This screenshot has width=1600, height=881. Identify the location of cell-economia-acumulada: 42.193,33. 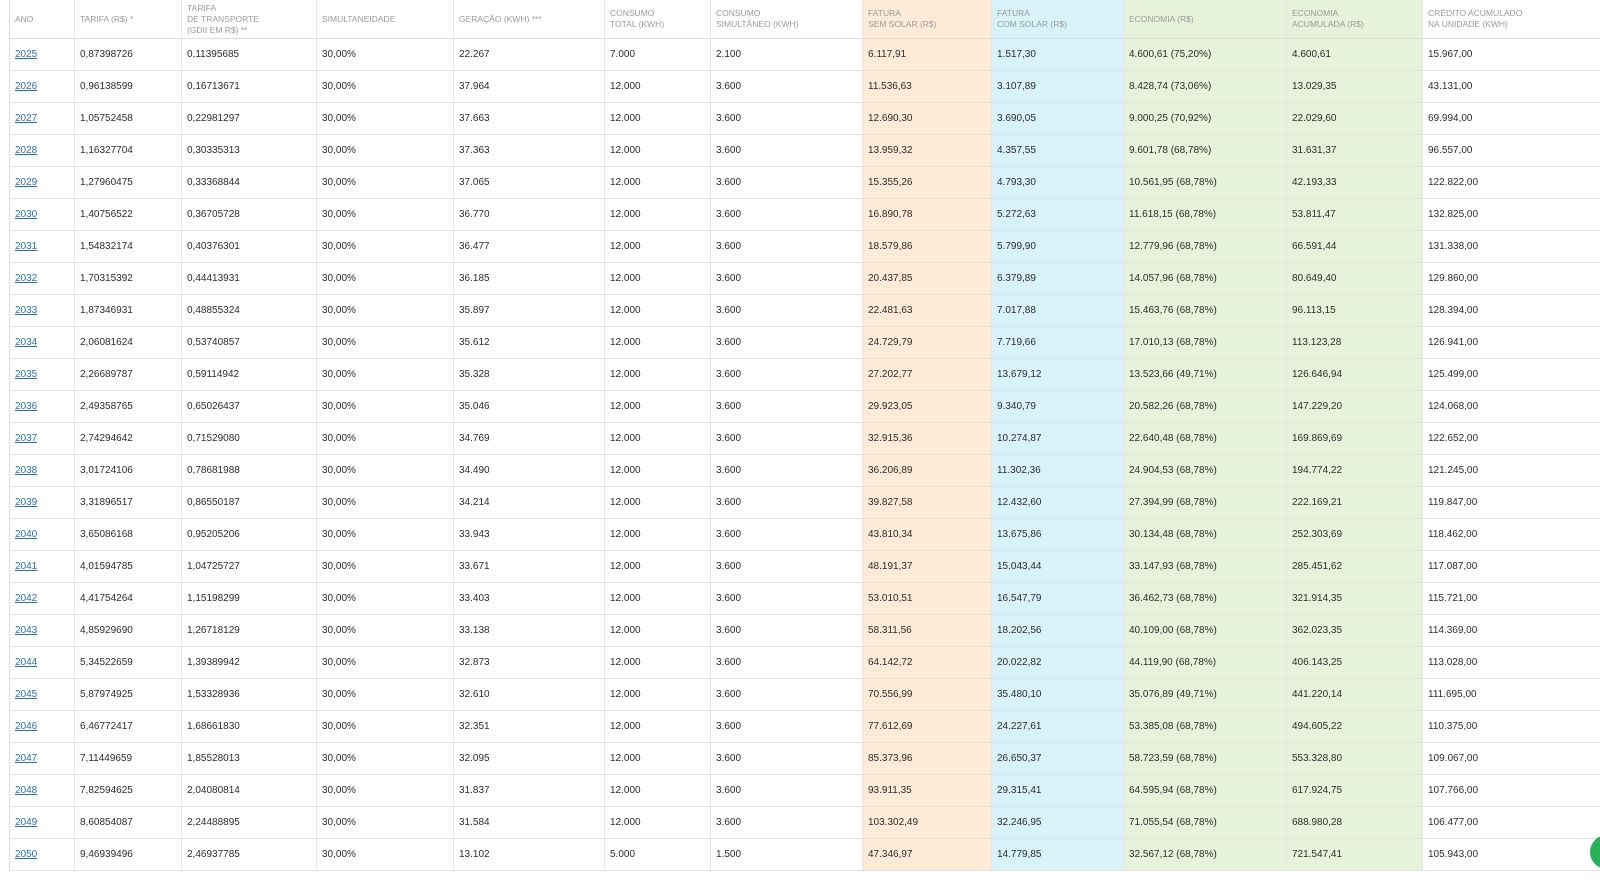
(1354, 182).